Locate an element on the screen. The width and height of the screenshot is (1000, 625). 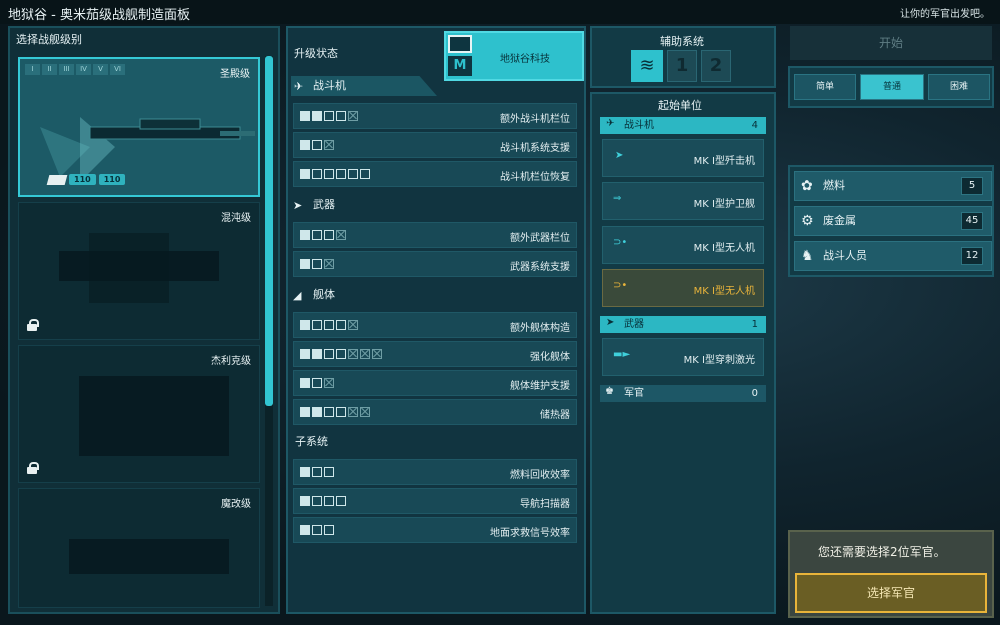
difficulty-hard: 困难 is located at coordinates (959, 87).